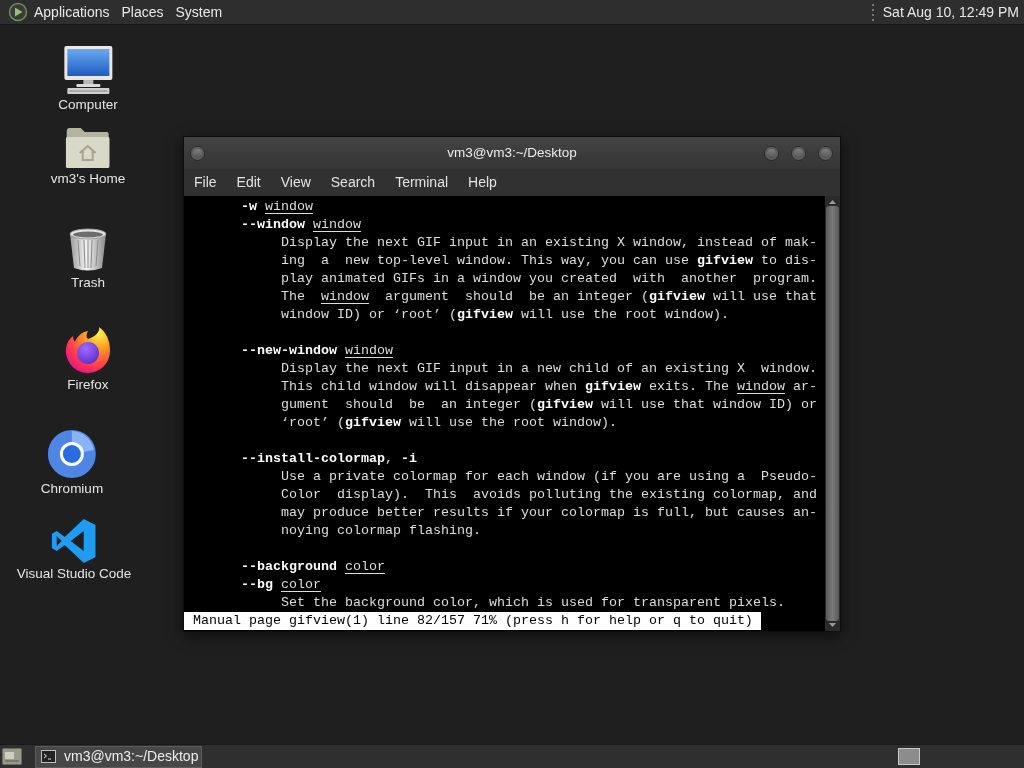  What do you see at coordinates (281, 584) in the screenshot?
I see `option-name: --bg color` at bounding box center [281, 584].